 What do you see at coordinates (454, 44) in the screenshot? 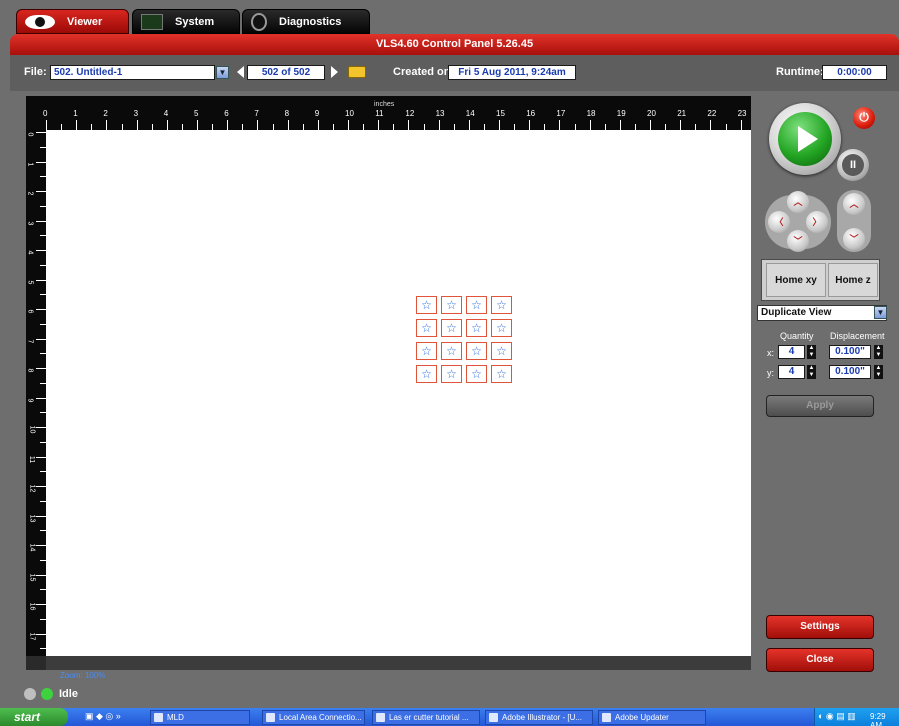
I see `window-title: VLS4.60 Control Panel 5.26.45` at bounding box center [454, 44].